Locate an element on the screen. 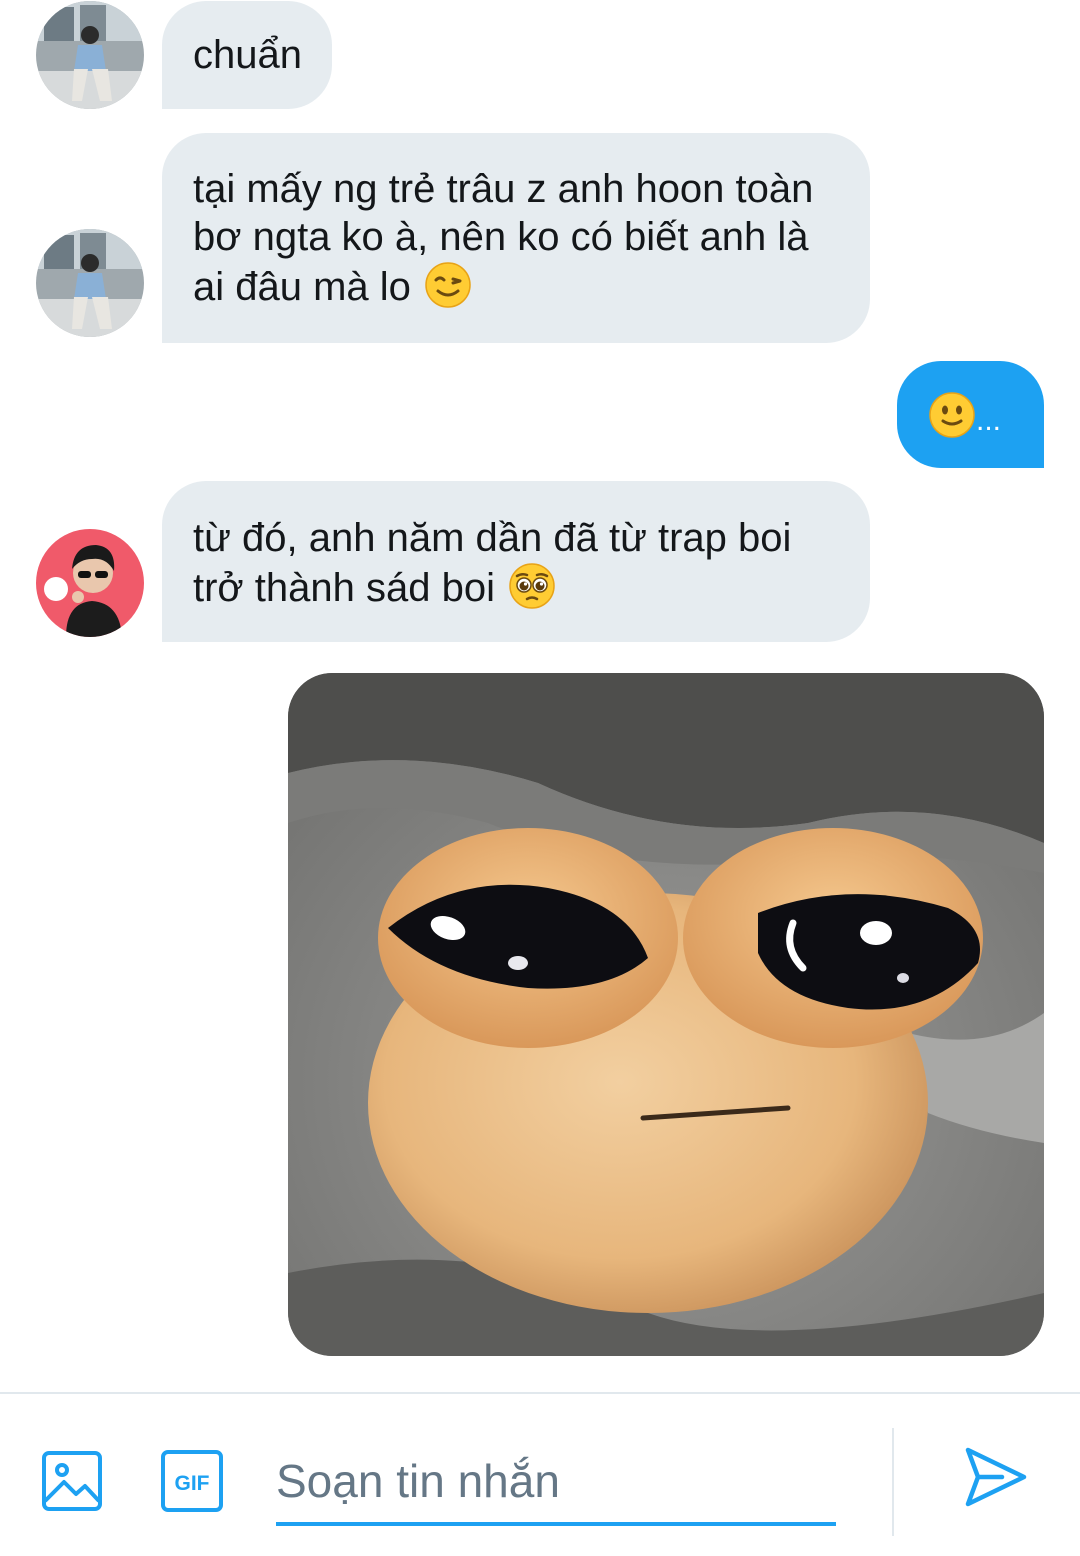 The height and width of the screenshot is (1556, 1080). slightly-smiling-face-icon is located at coordinates (952, 415).